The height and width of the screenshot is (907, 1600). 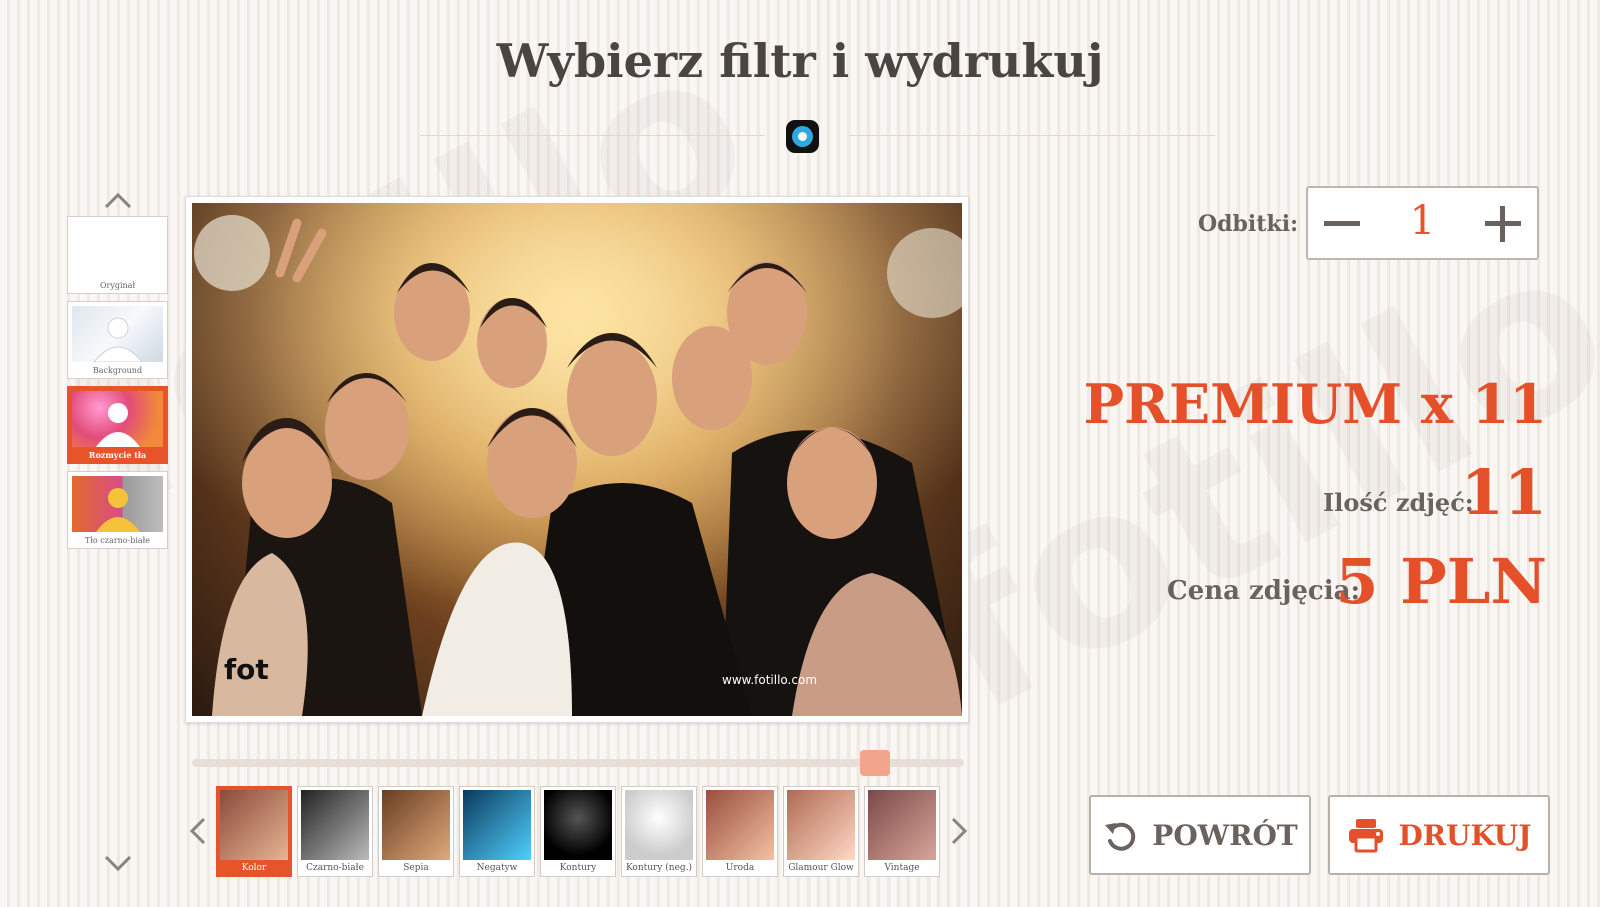 I want to click on copies-stepper: 1, so click(x=1422, y=223).